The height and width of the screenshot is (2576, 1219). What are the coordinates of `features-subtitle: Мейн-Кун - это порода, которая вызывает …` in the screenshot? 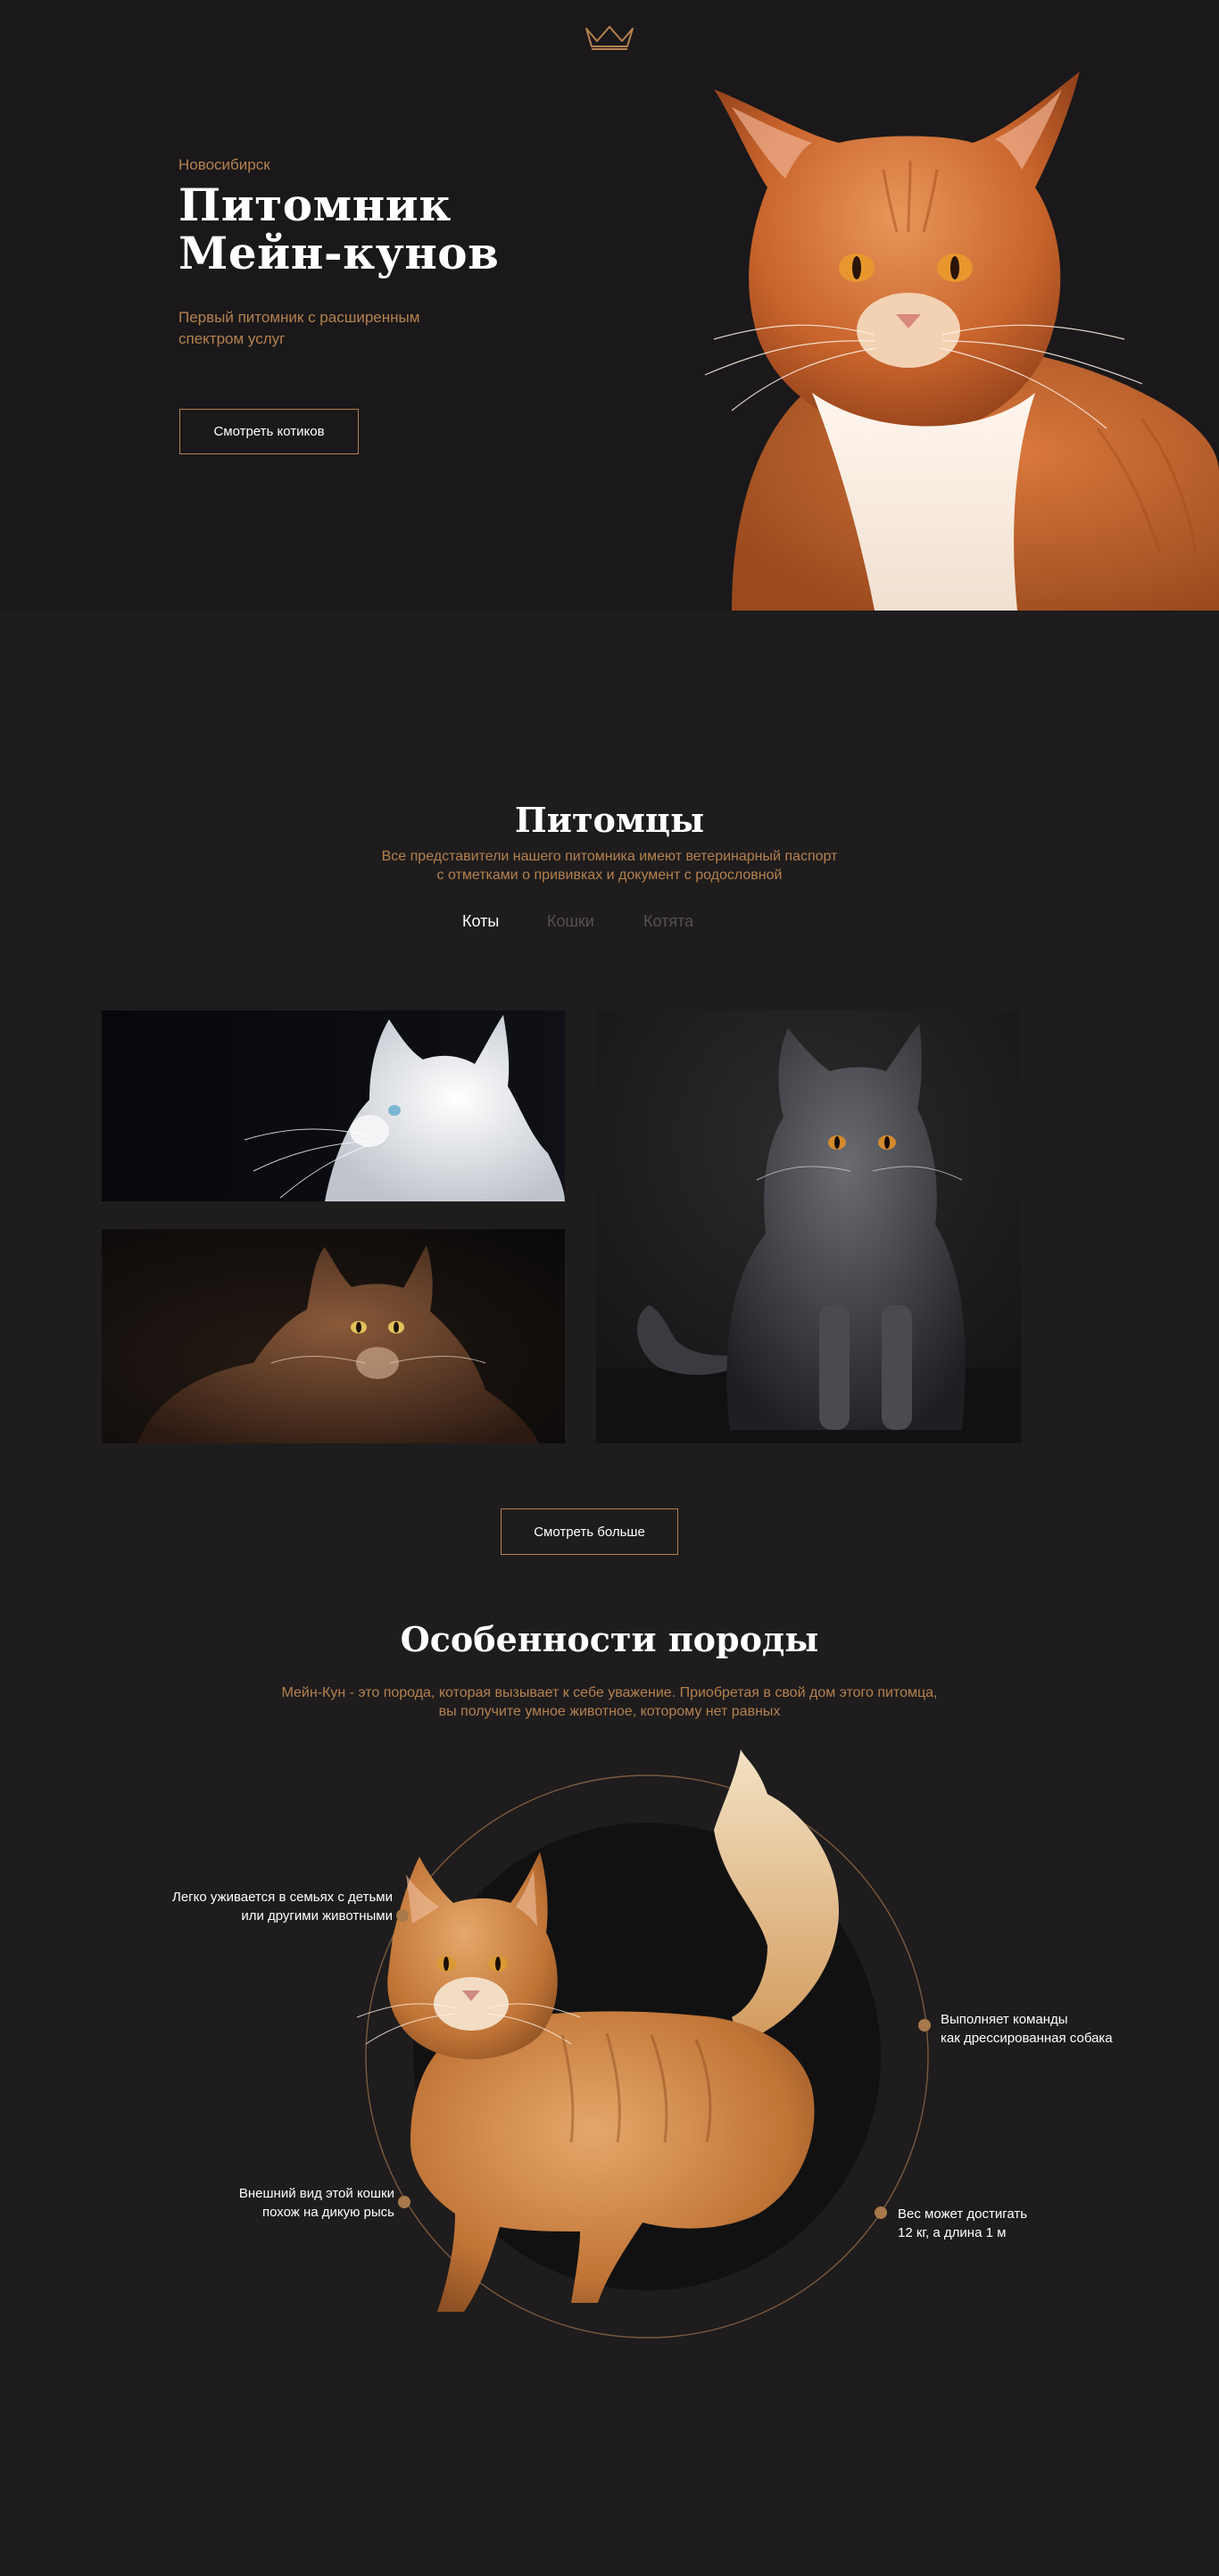 It's located at (609, 1702).